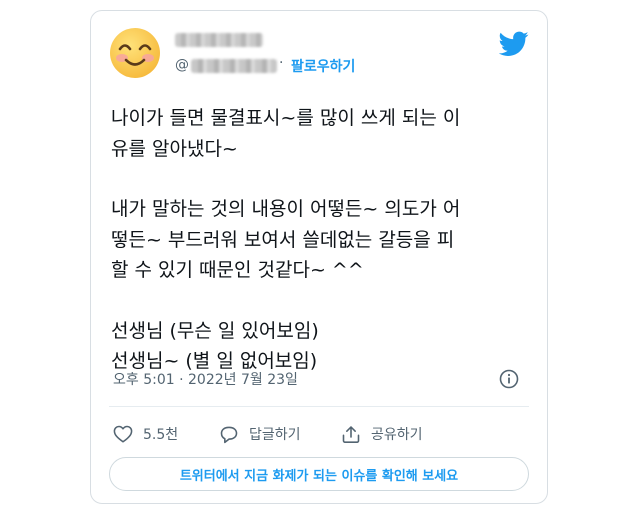 The height and width of the screenshot is (514, 640). I want to click on divider, so click(319, 406).